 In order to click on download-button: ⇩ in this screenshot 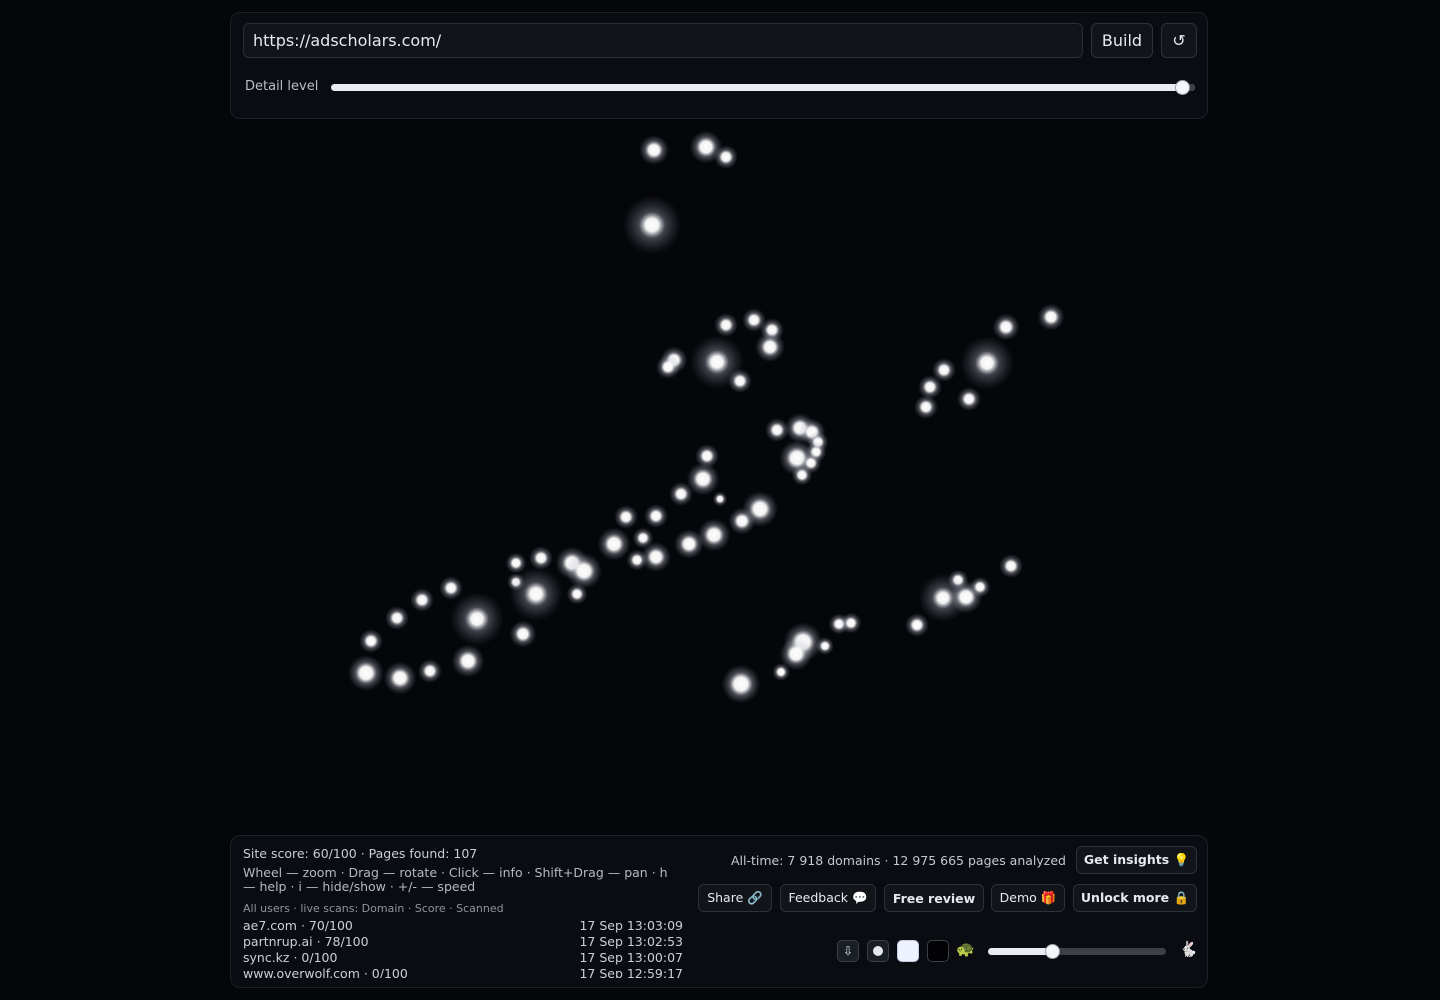, I will do `click(848, 951)`.